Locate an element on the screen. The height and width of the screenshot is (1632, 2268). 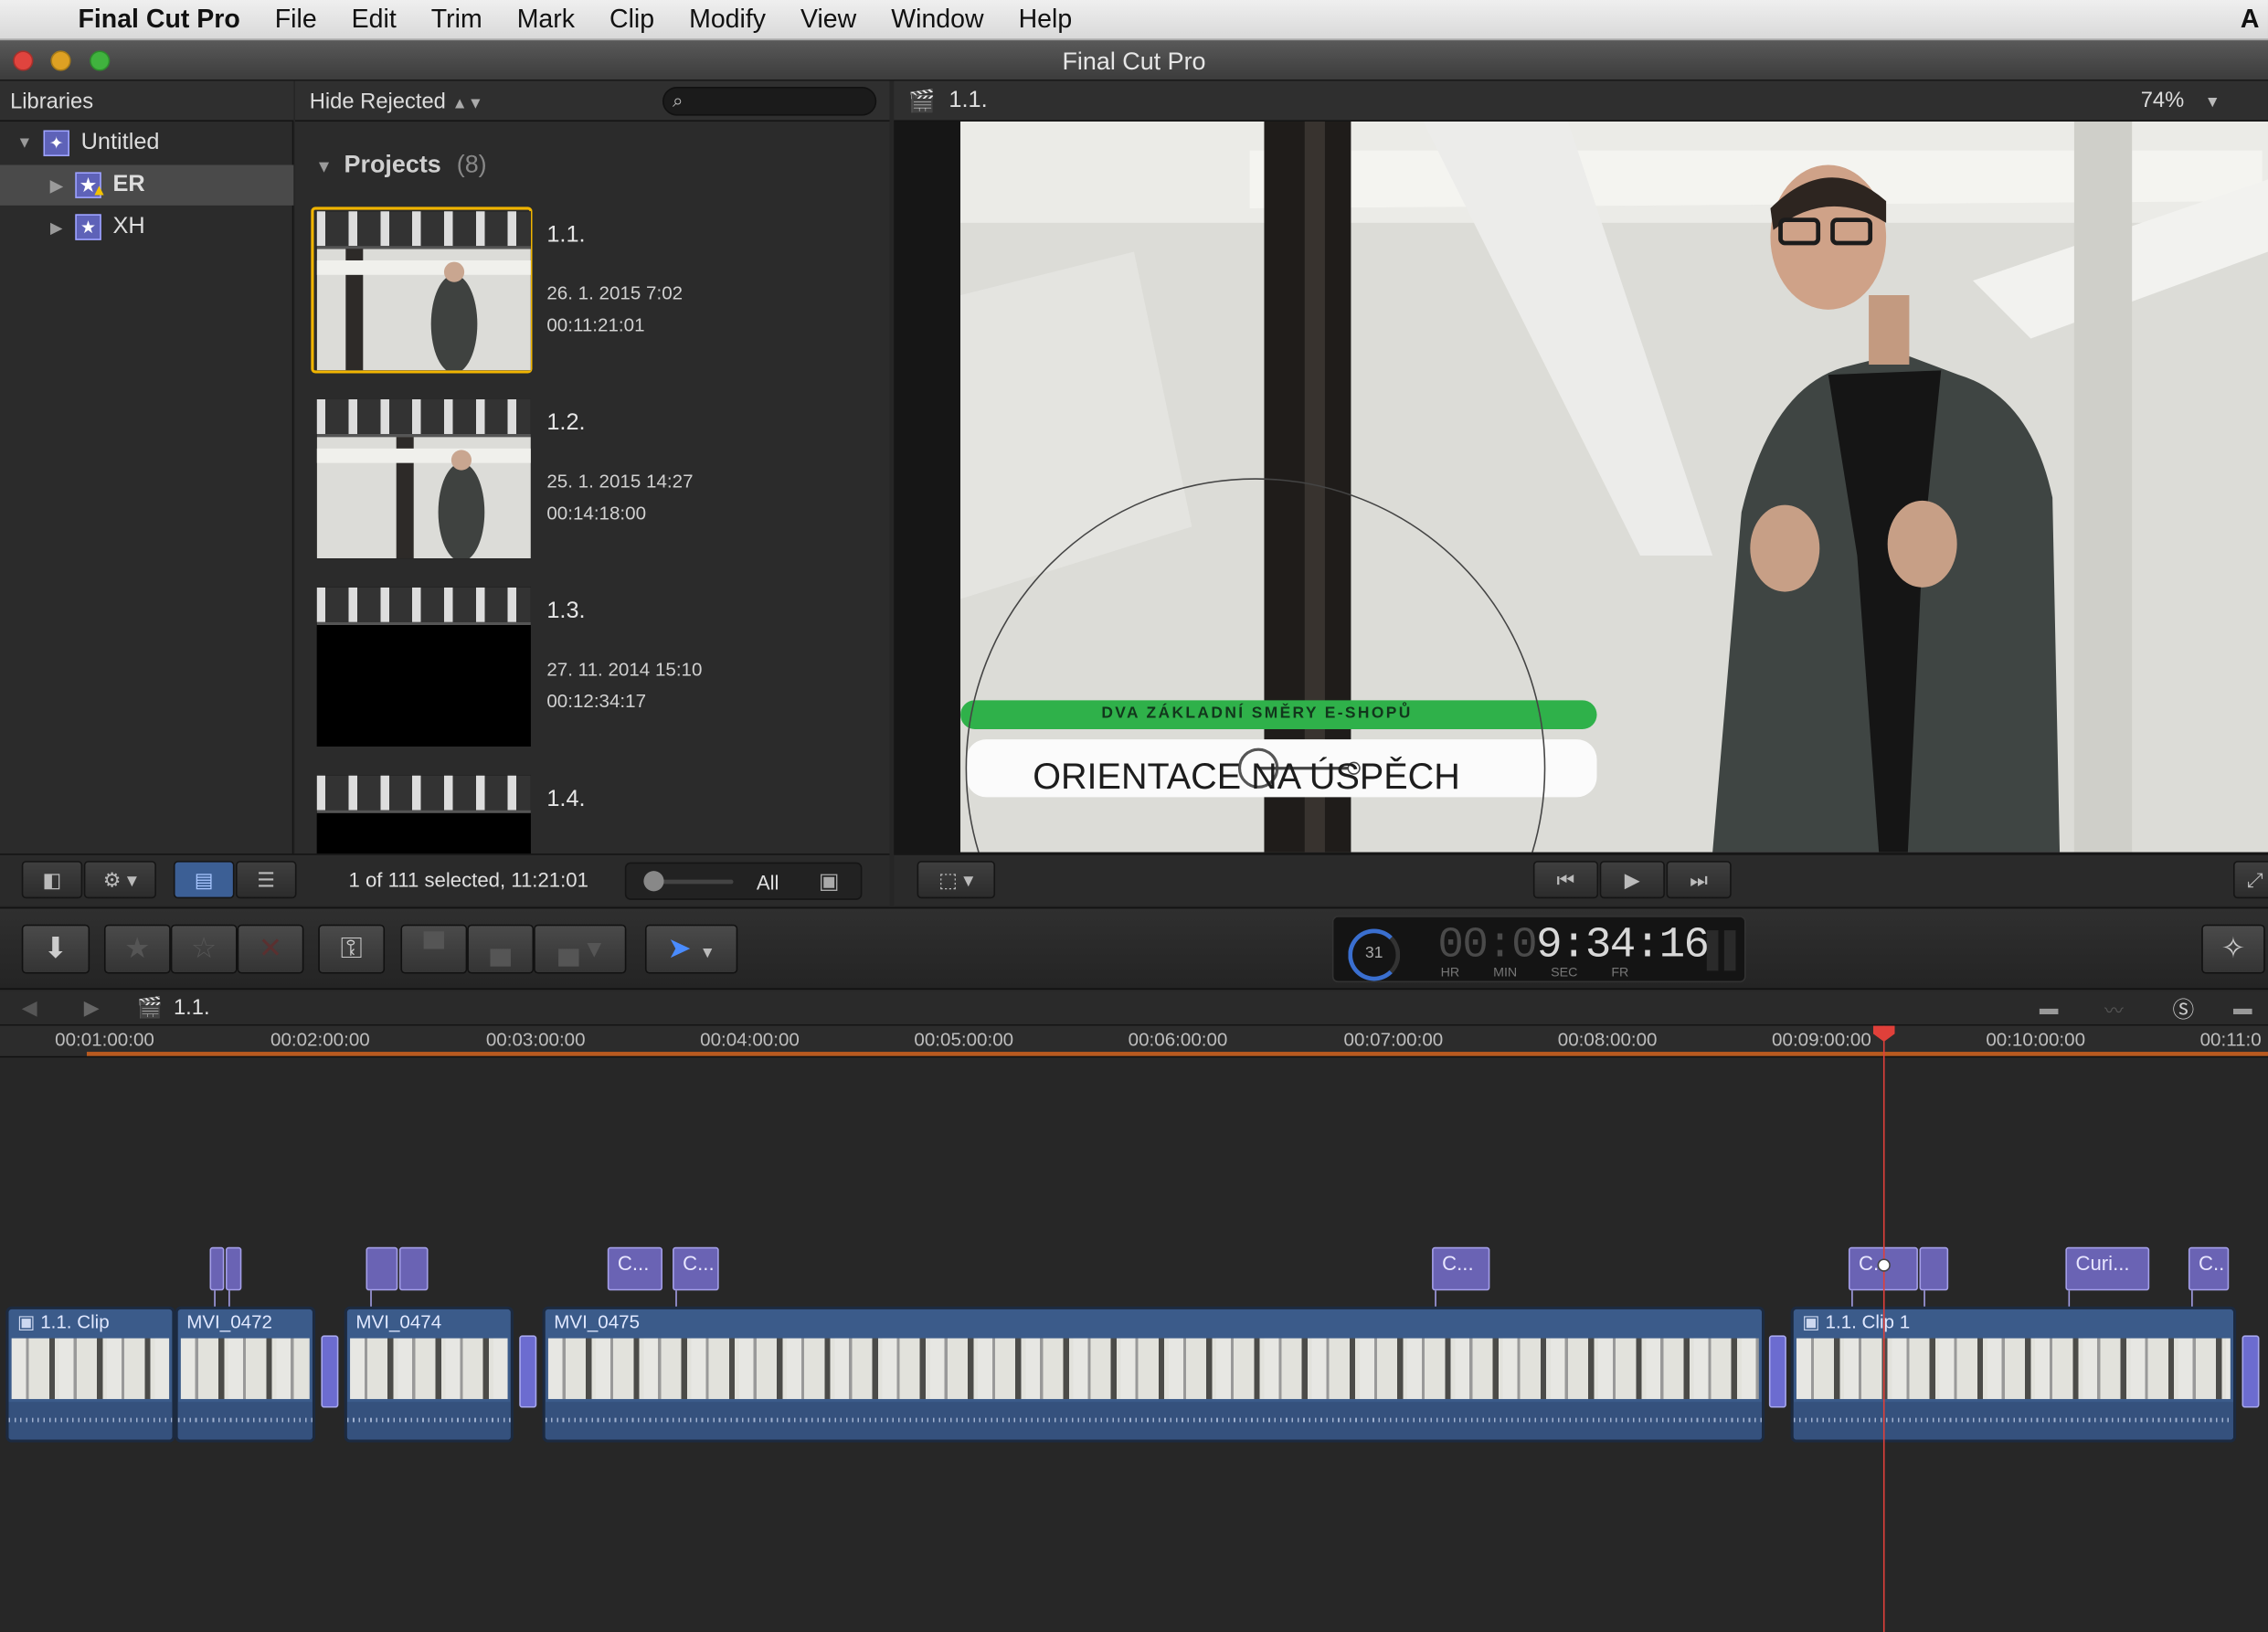
ruler-tick: 00:05:00:00 is located at coordinates (964, 1040).